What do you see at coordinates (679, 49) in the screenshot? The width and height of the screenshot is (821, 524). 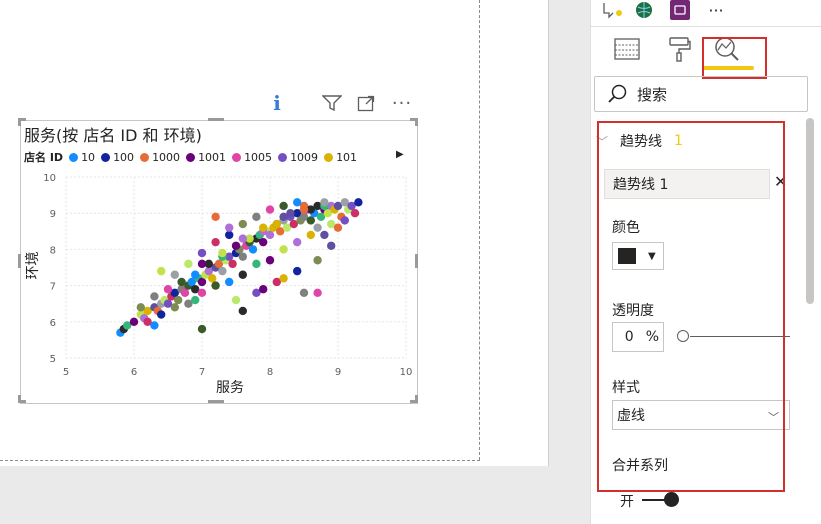 I see `format-tab-icon` at bounding box center [679, 49].